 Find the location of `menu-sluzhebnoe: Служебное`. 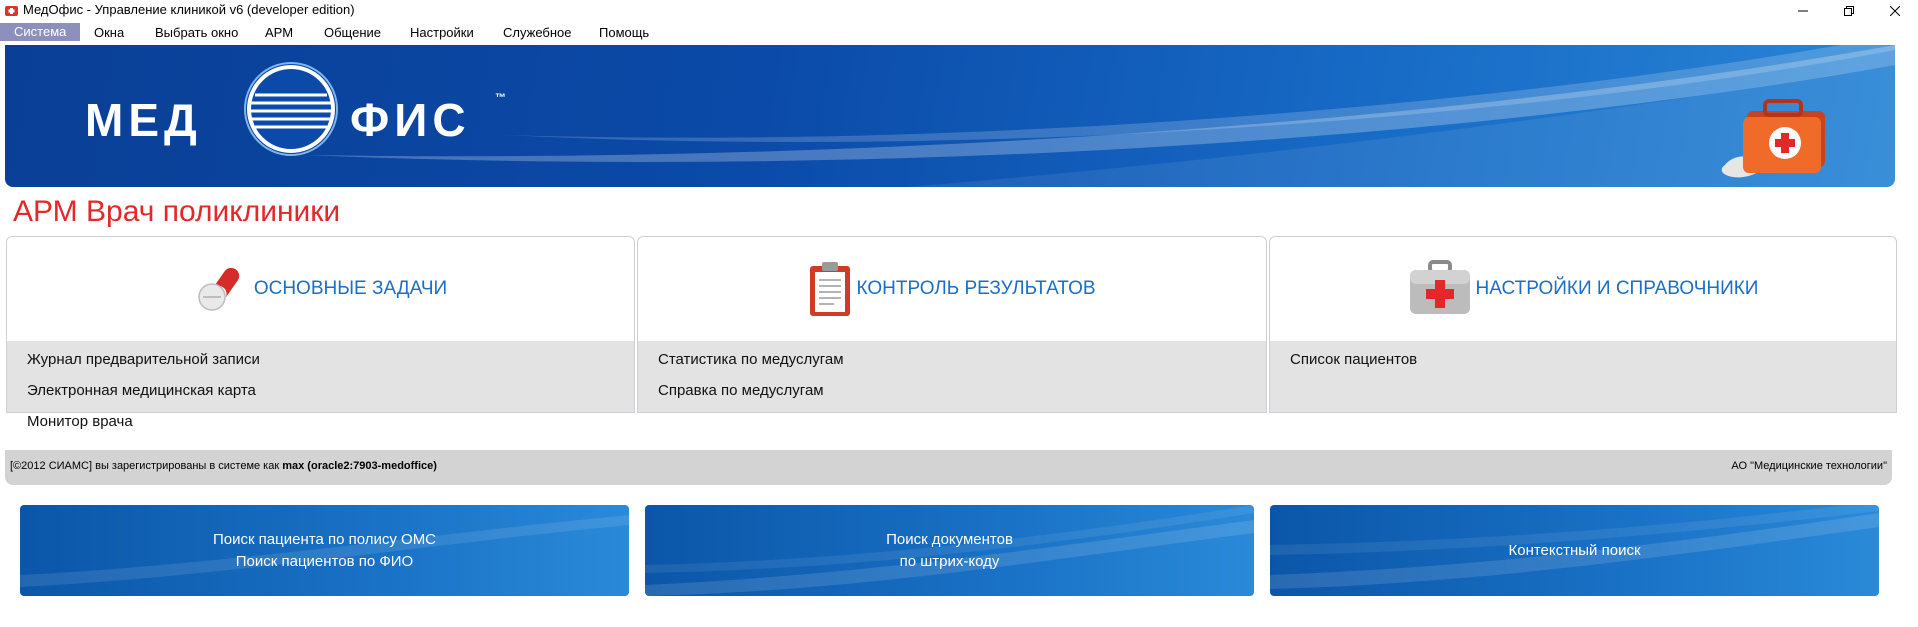

menu-sluzhebnoe: Служебное is located at coordinates (537, 33).